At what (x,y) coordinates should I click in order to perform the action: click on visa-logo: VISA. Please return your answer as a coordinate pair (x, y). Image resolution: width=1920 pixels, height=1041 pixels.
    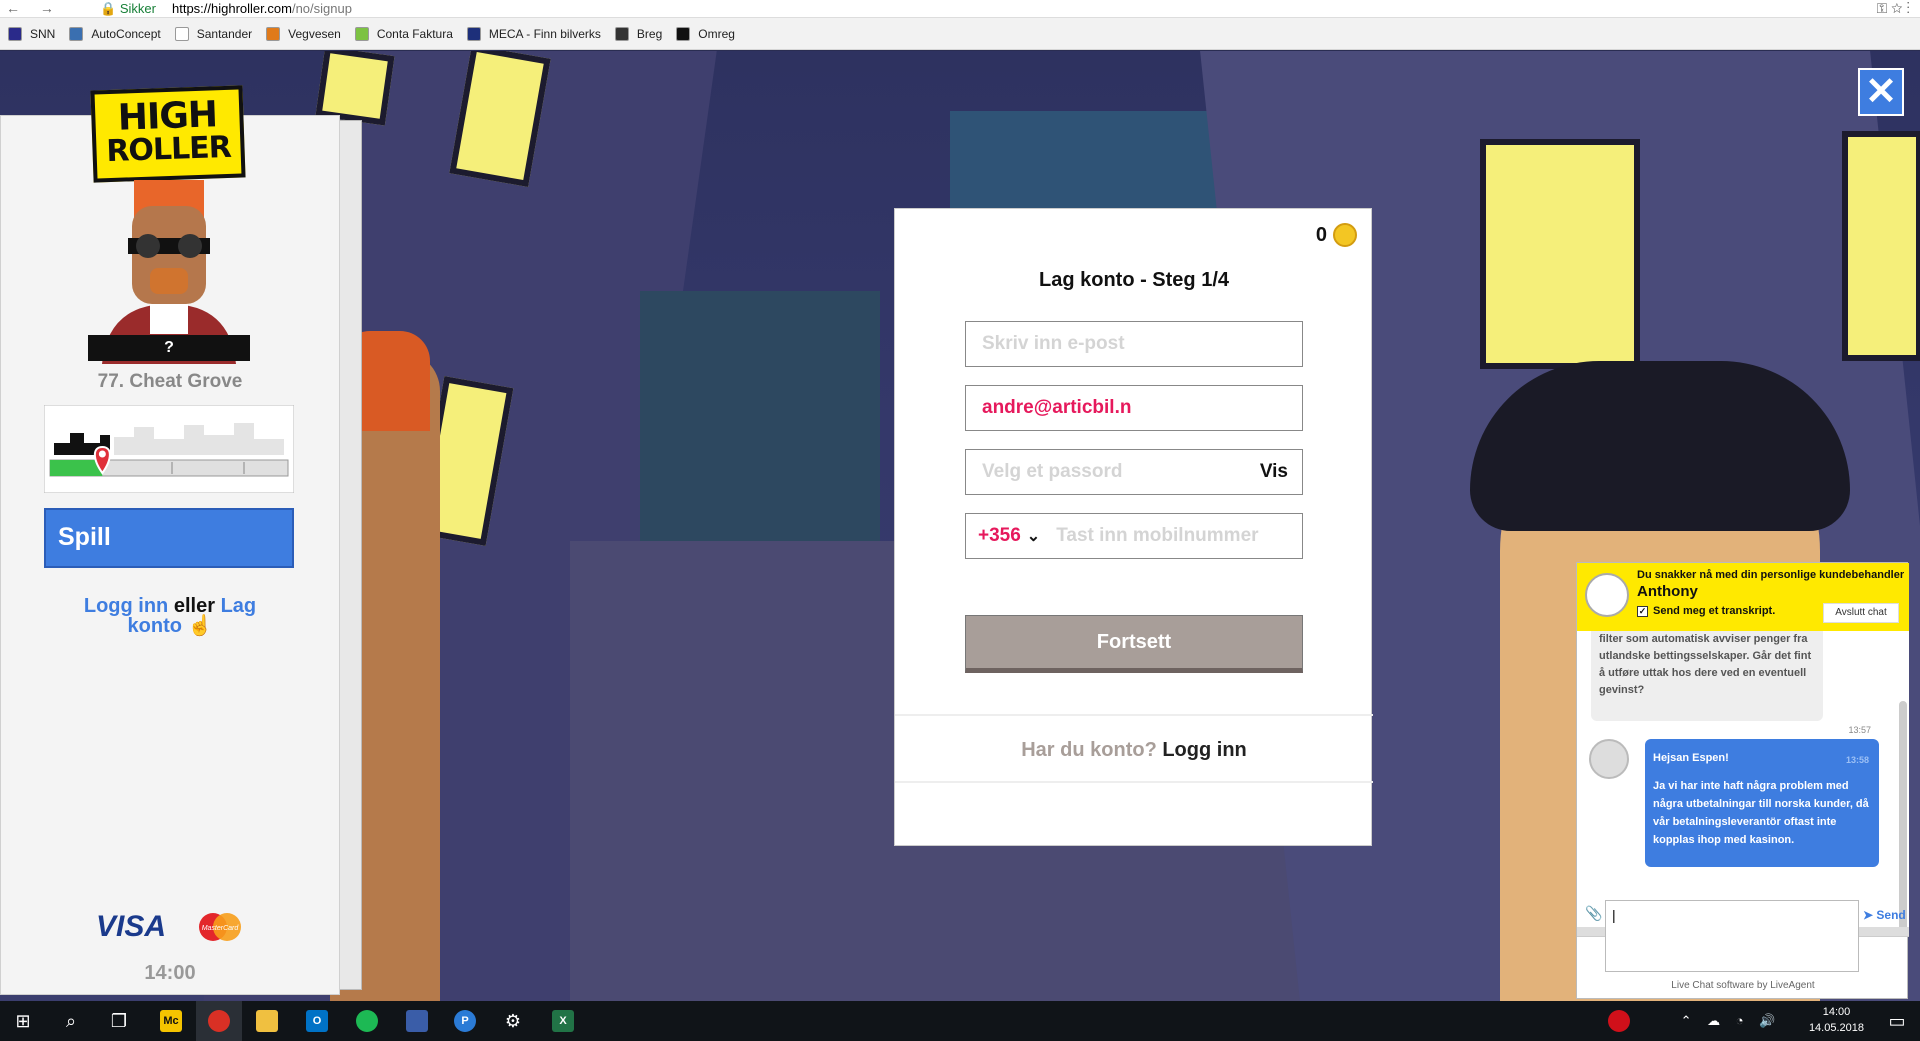
    Looking at the image, I should click on (131, 926).